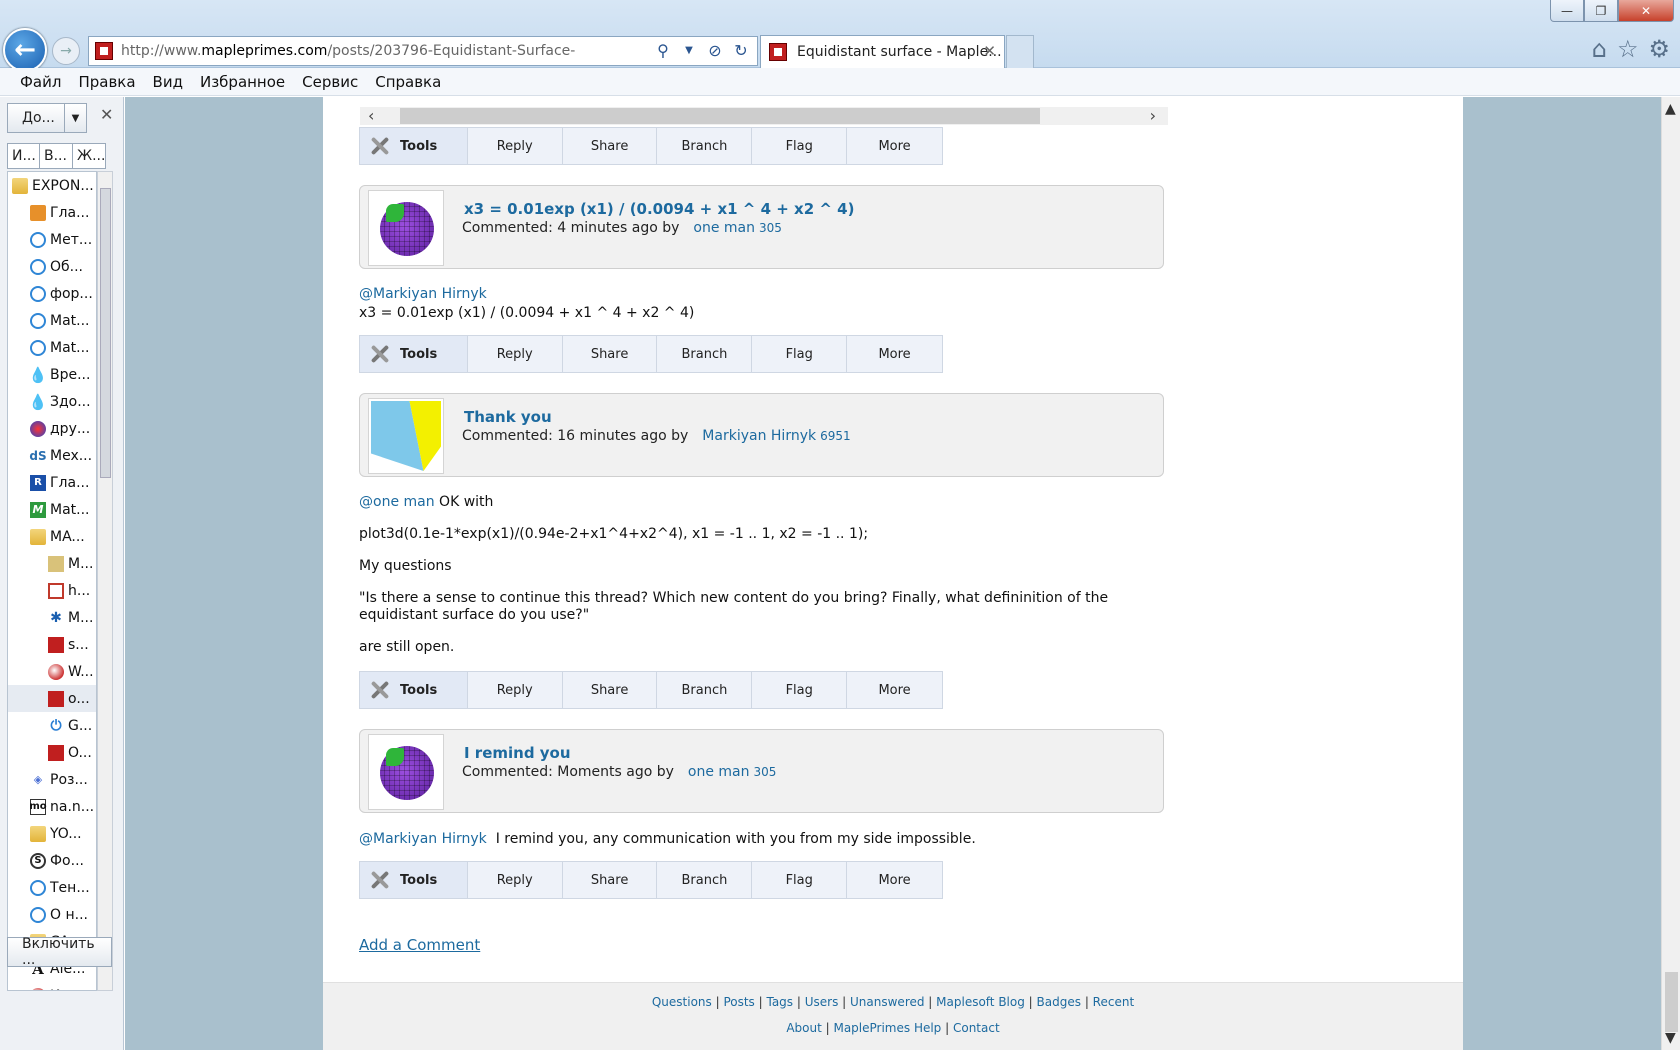 The width and height of the screenshot is (1680, 1050). What do you see at coordinates (738, 1002) in the screenshot?
I see `footer-link: Posts` at bounding box center [738, 1002].